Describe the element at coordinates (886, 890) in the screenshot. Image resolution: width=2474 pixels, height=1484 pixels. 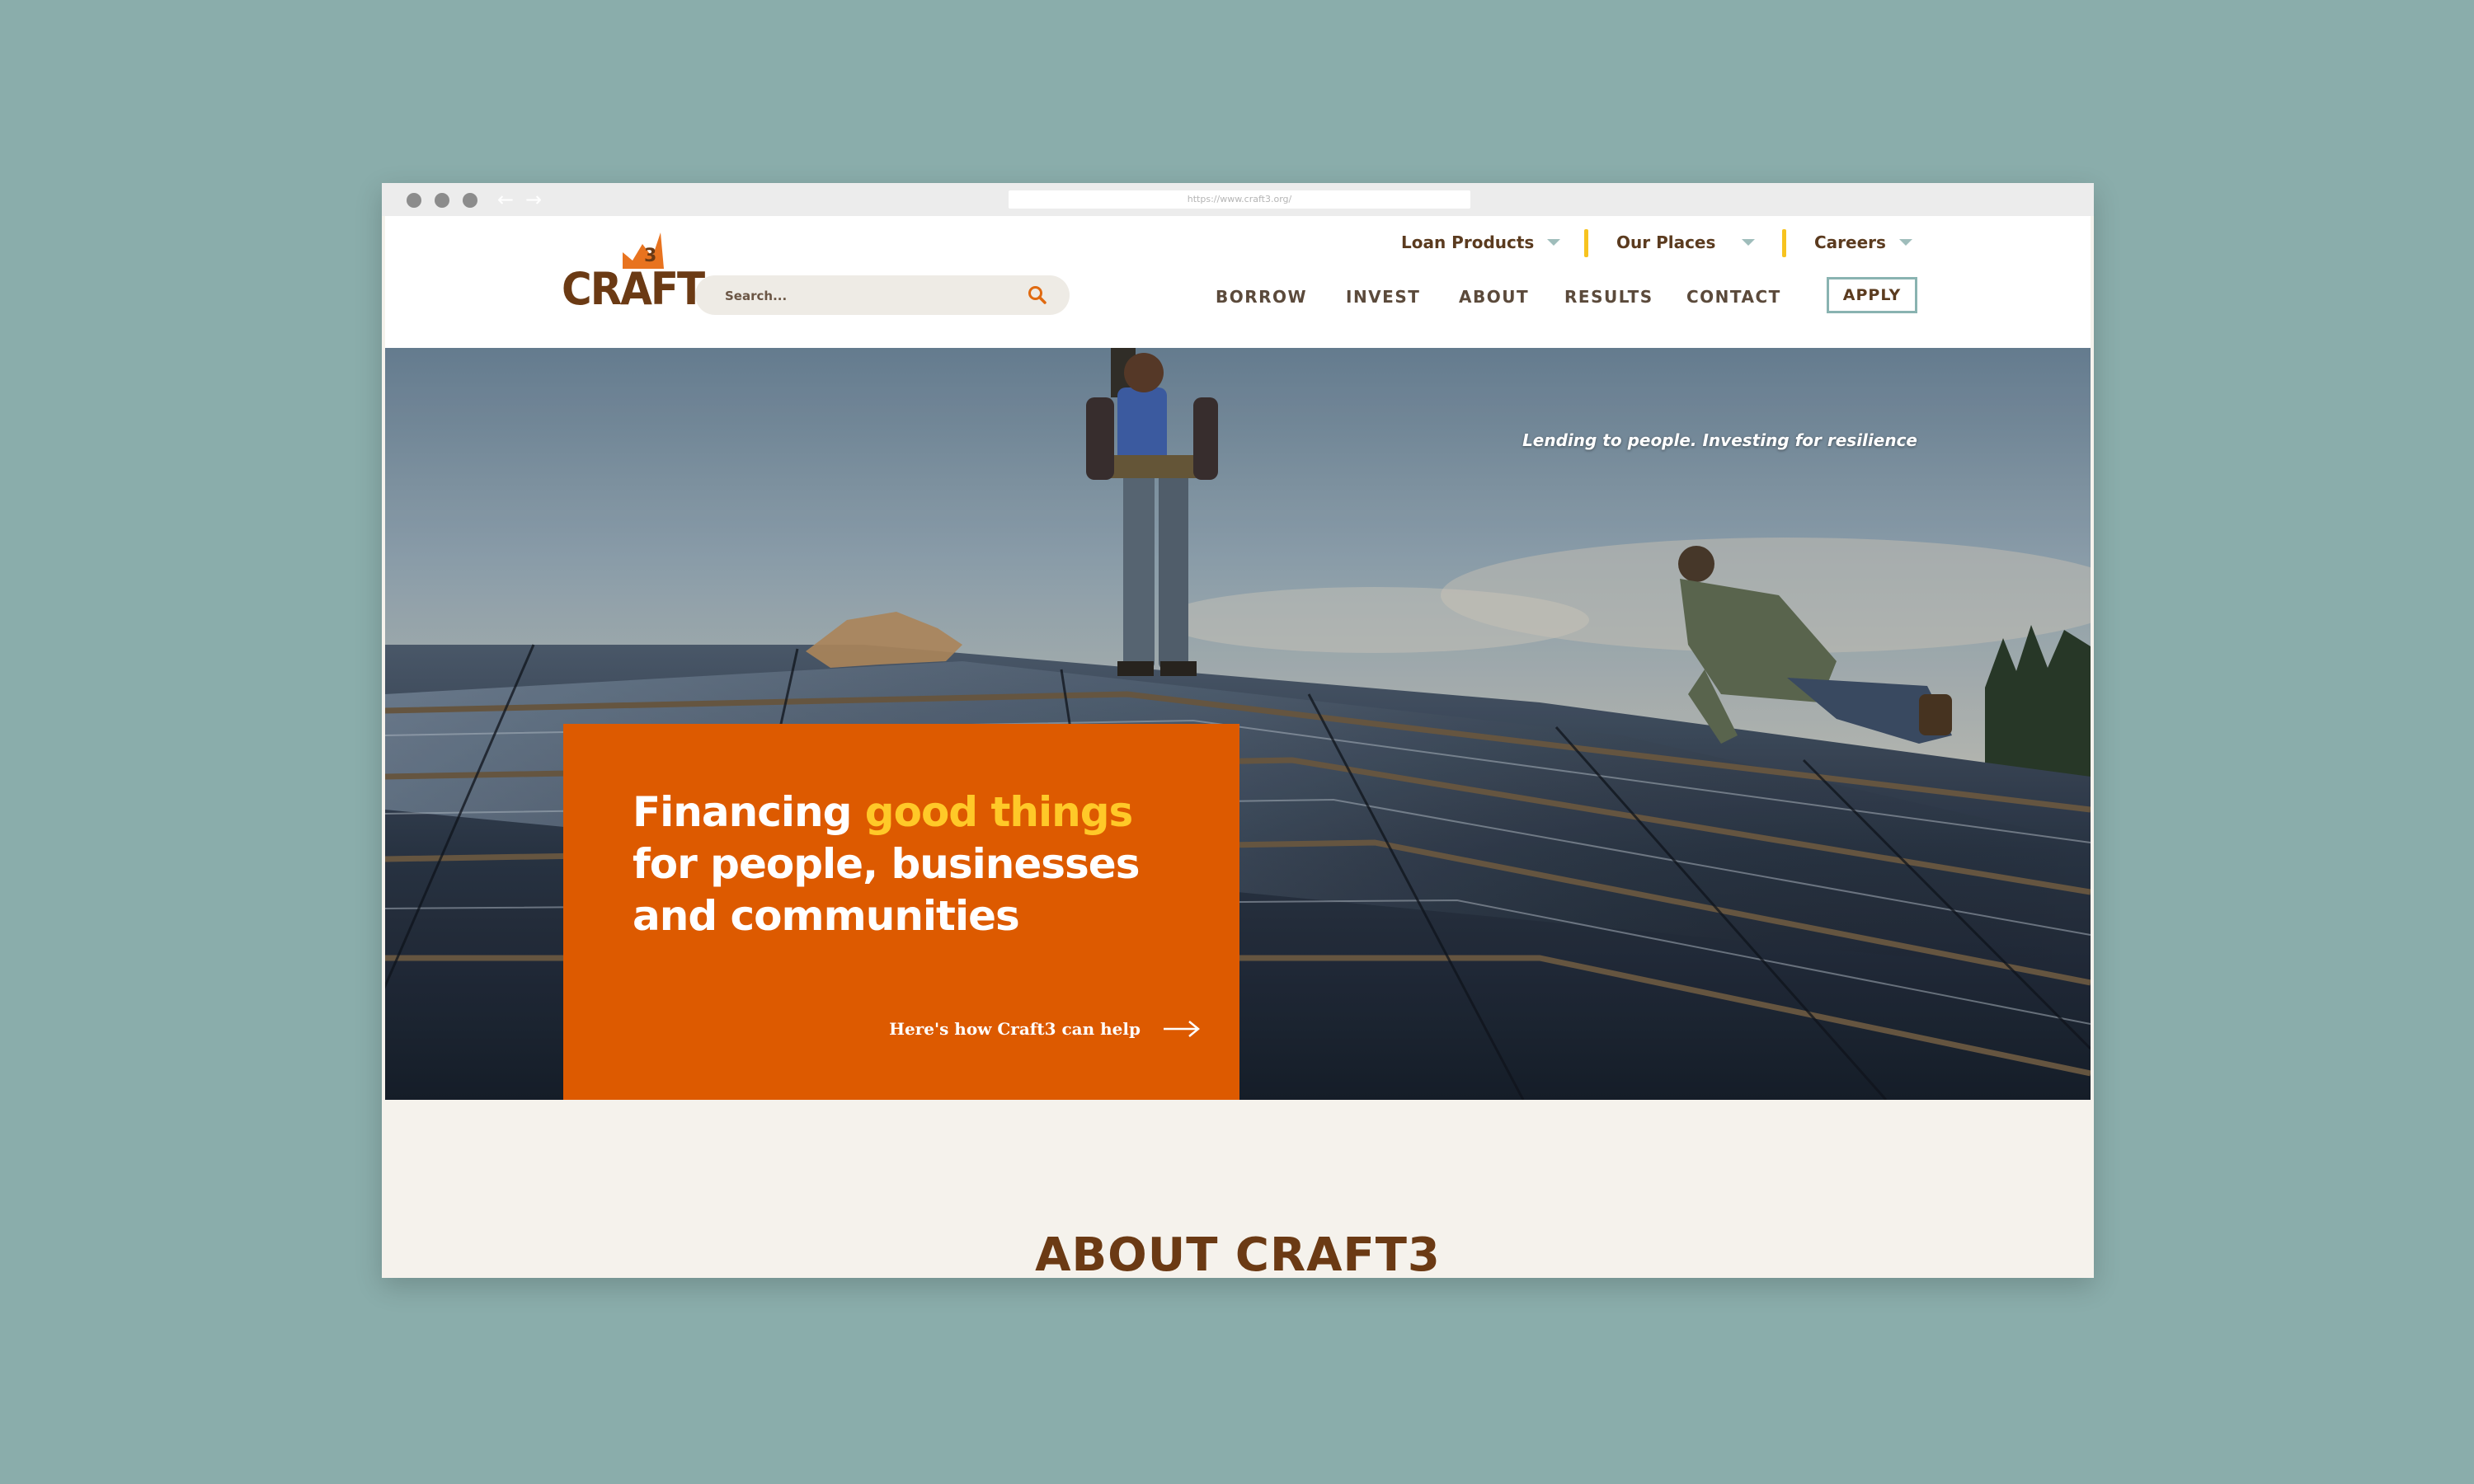
I see `headline-rest: for people, businesses and communities` at that location.